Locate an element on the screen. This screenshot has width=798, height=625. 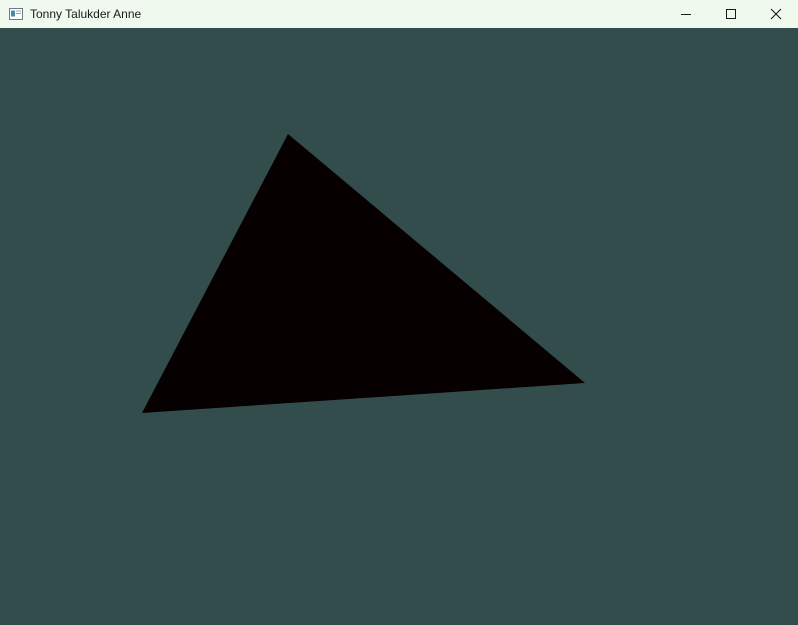
app-window-icon is located at coordinates (16, 13).